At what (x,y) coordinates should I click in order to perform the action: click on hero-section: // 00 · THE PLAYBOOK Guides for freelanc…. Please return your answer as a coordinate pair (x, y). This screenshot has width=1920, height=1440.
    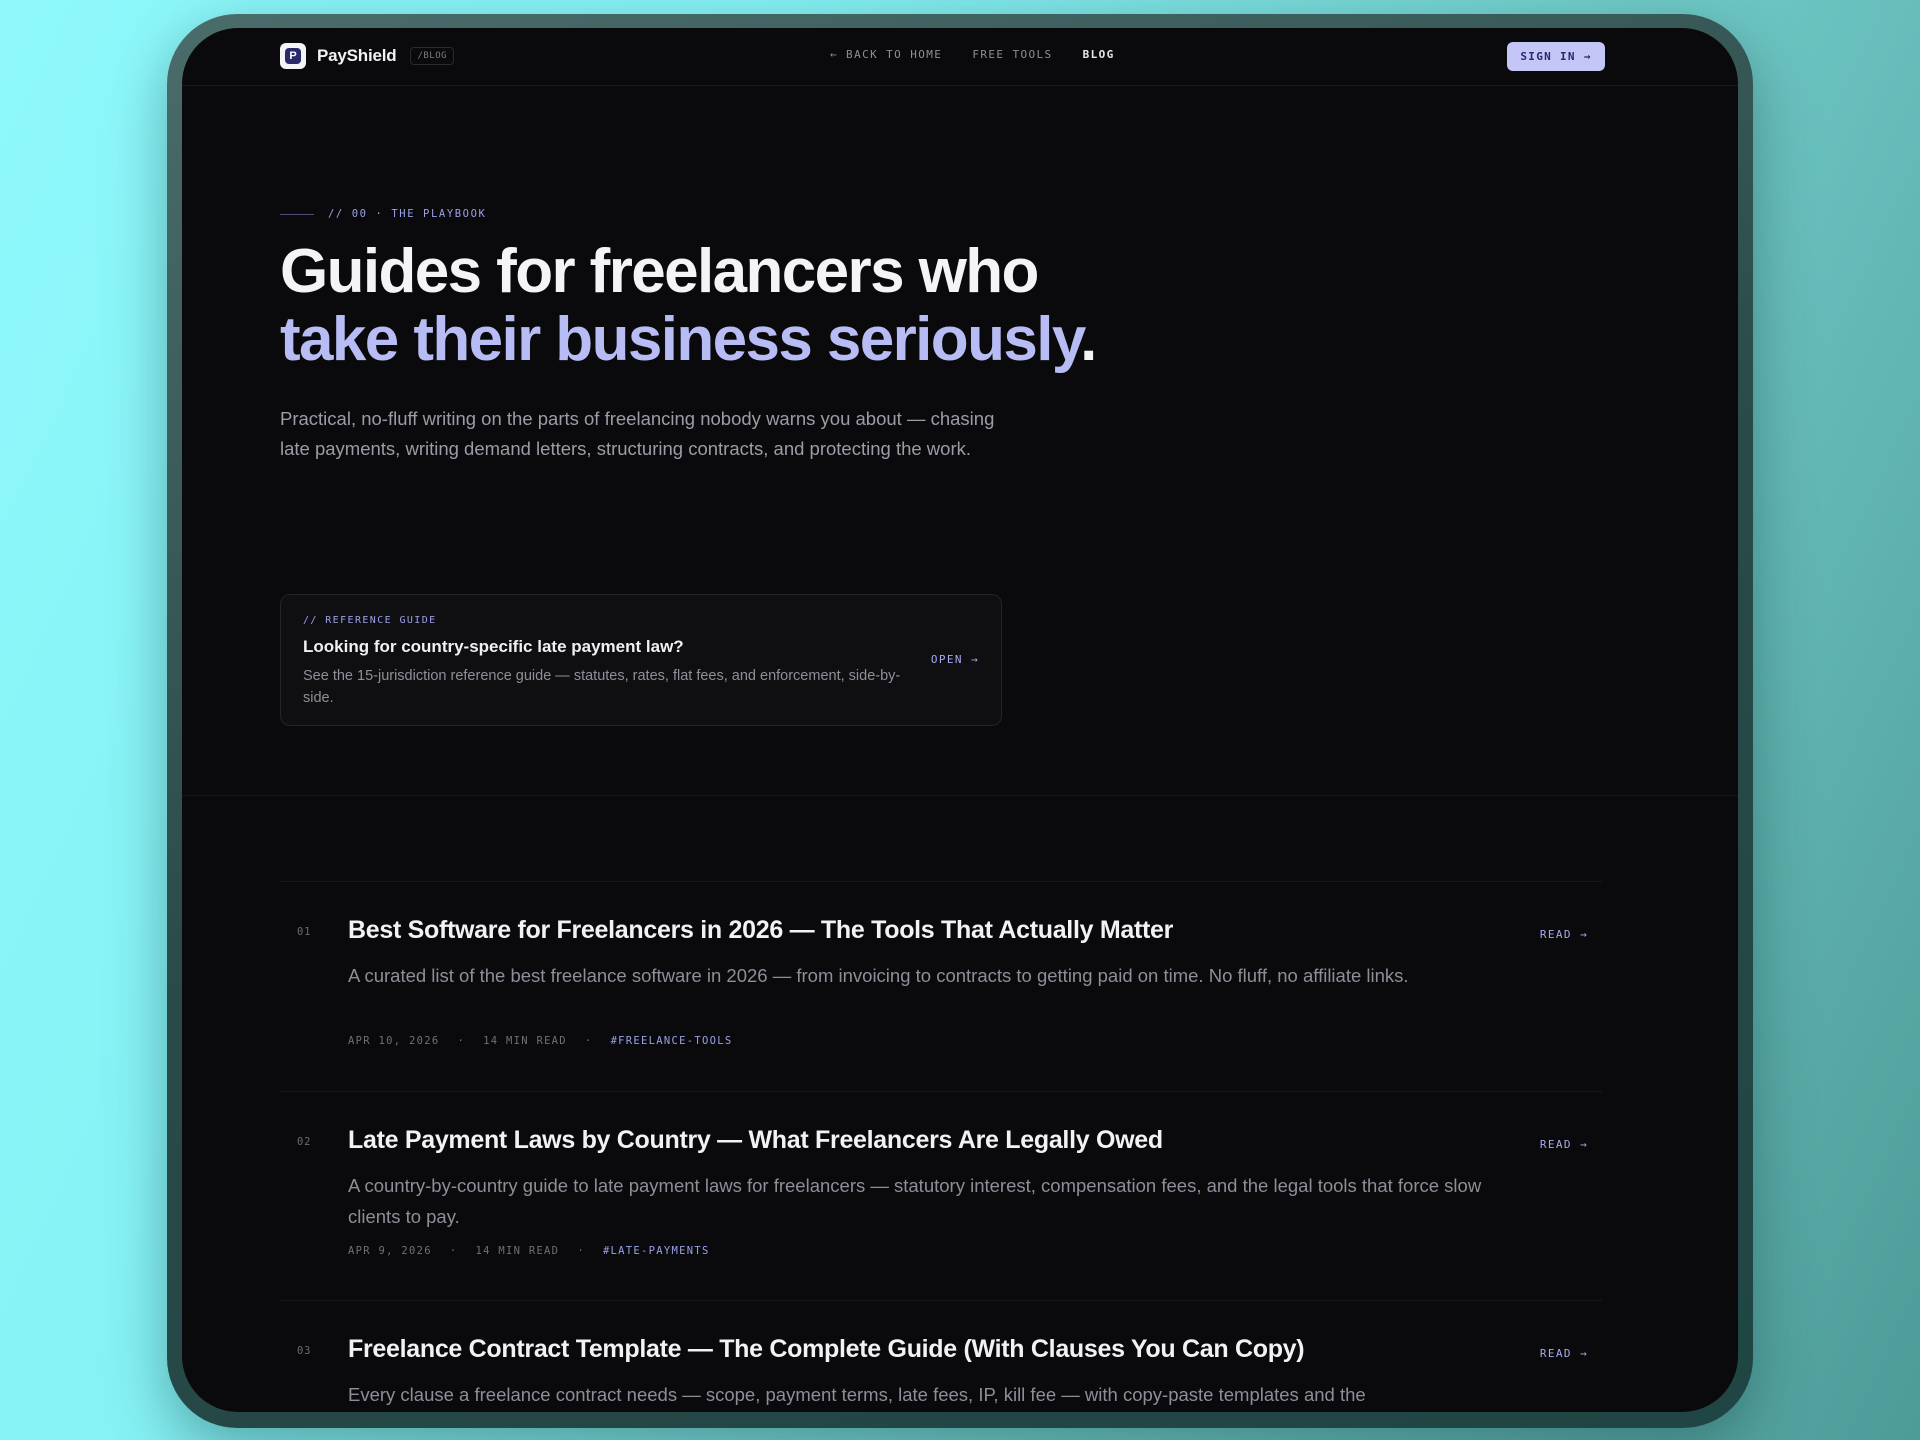
    Looking at the image, I should click on (730, 336).